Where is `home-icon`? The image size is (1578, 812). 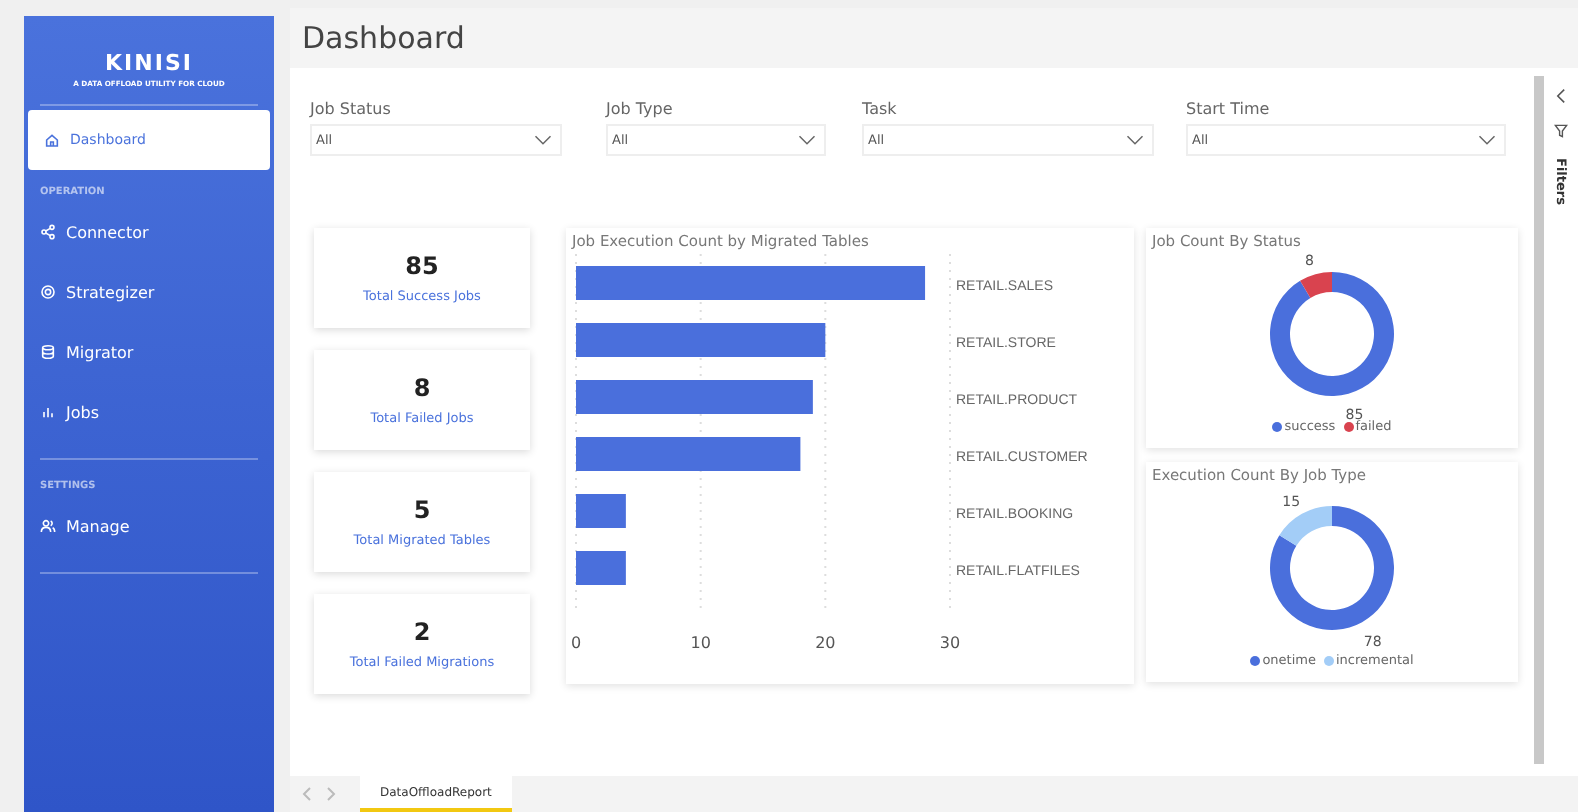 home-icon is located at coordinates (52, 140).